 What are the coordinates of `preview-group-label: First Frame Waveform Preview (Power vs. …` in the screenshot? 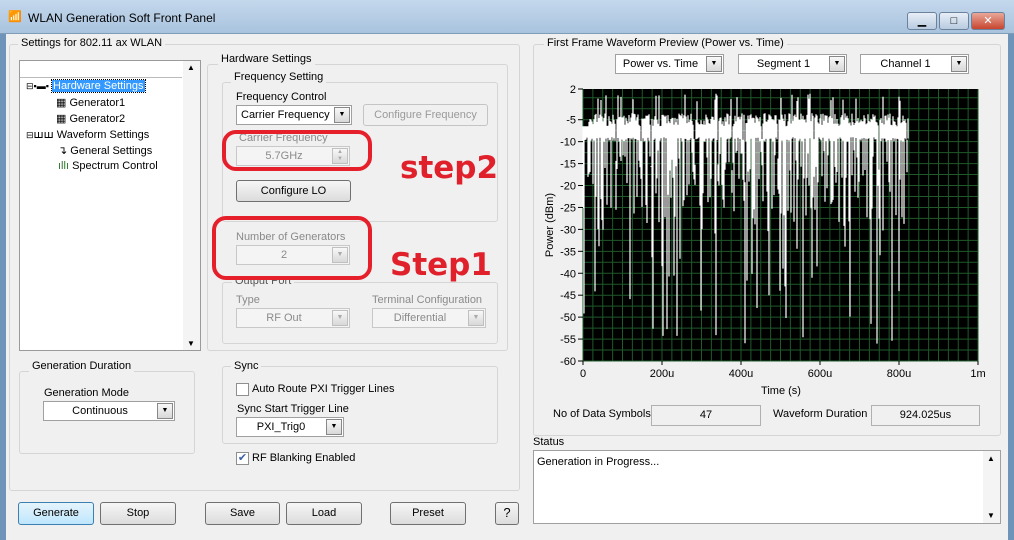 It's located at (665, 43).